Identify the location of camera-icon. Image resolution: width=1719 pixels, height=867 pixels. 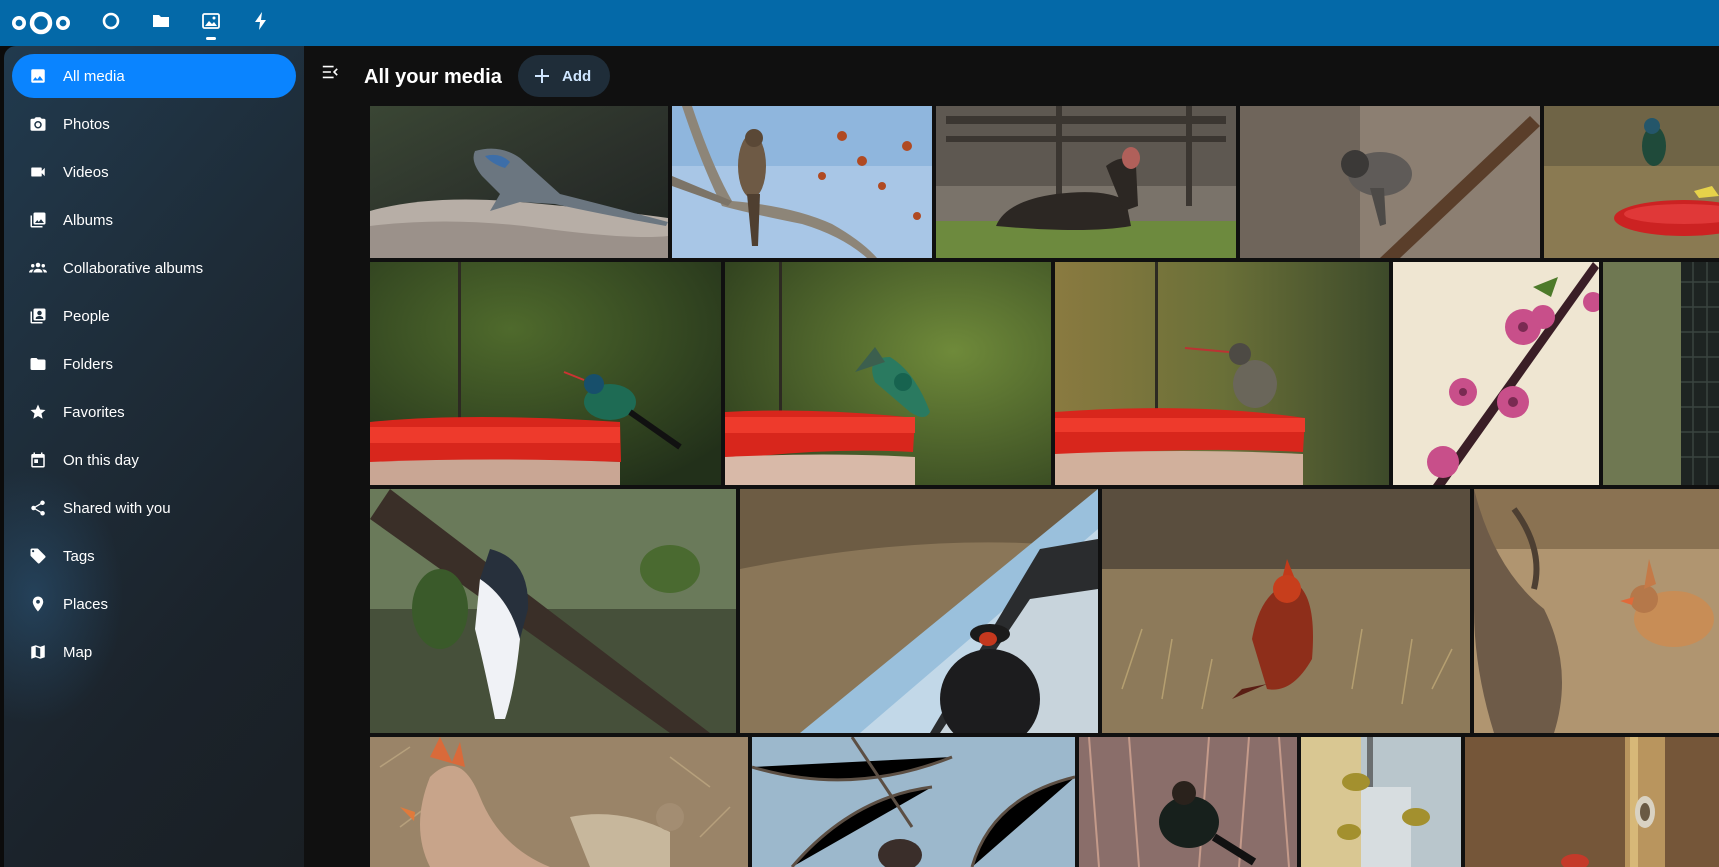
(38, 124).